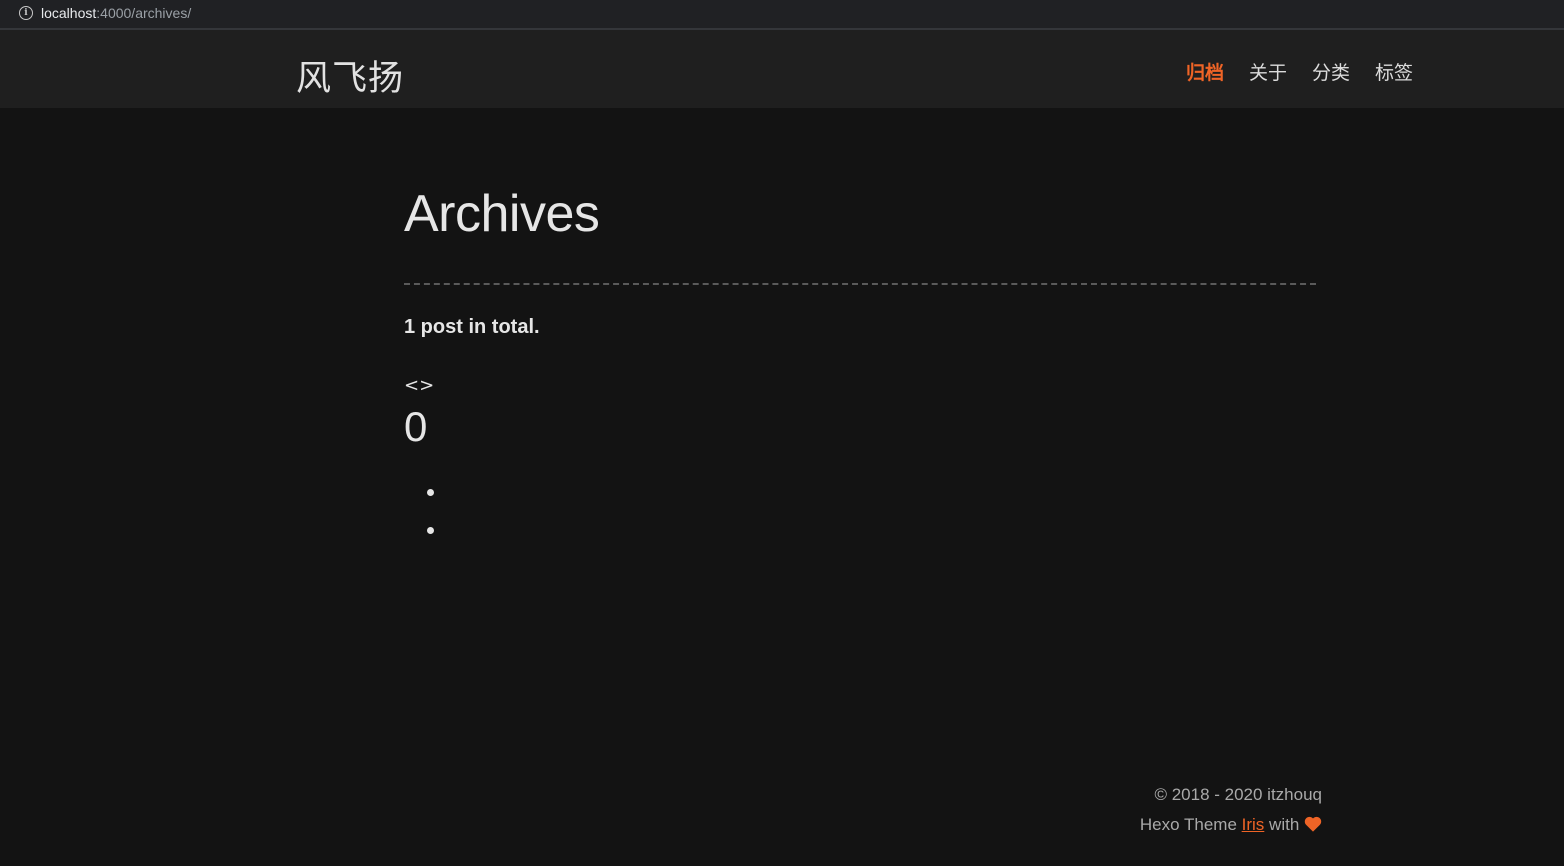 This screenshot has height=866, width=1564. I want to click on browser-address-bar: i localhost:4000/archives/, so click(782, 15).